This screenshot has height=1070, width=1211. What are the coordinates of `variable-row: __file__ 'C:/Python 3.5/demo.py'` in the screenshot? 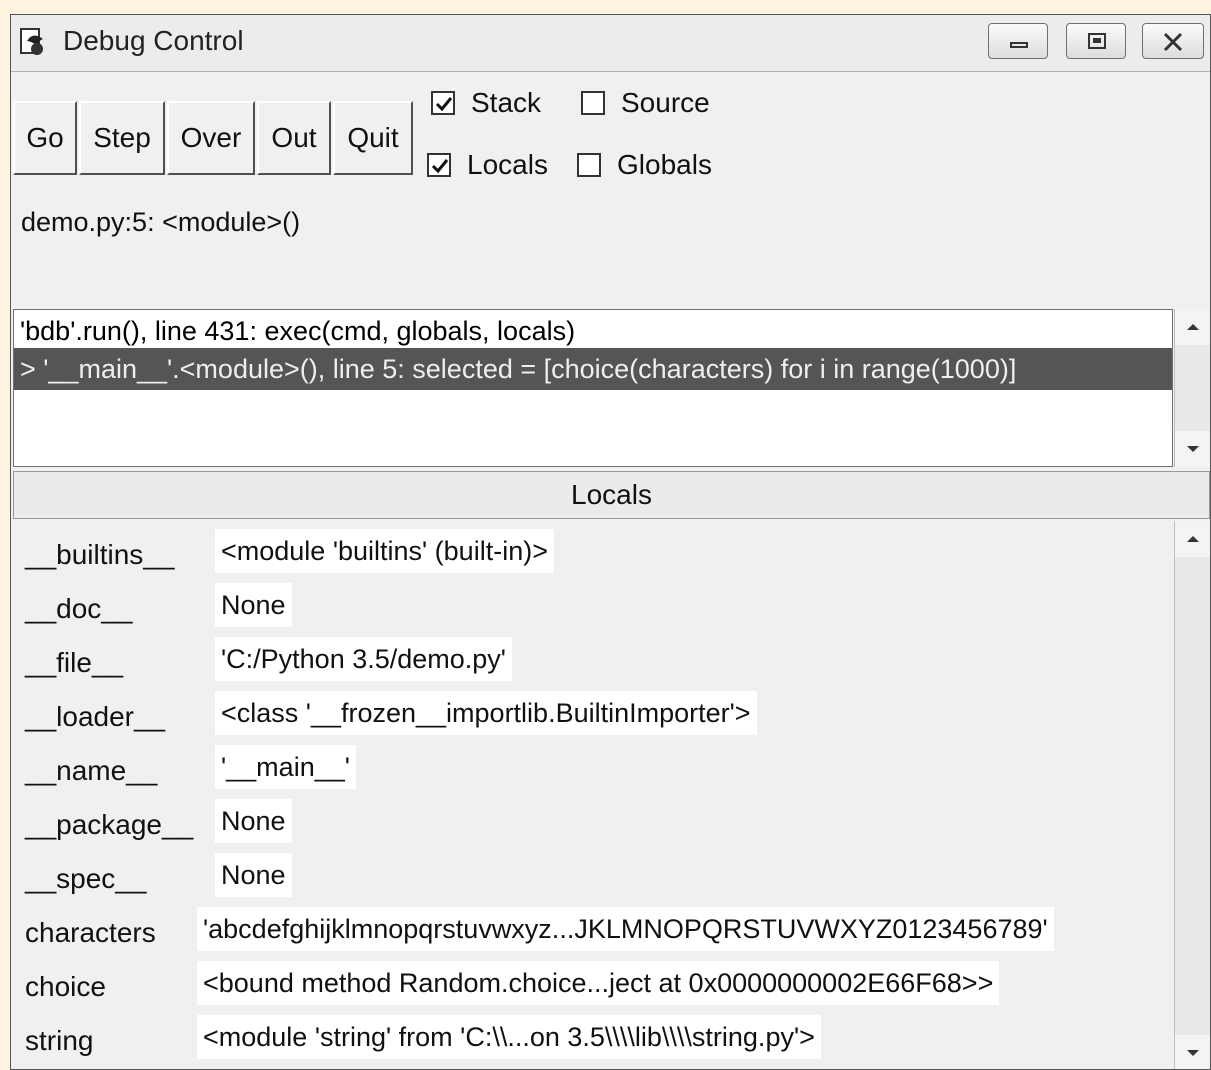 It's located at (593, 660).